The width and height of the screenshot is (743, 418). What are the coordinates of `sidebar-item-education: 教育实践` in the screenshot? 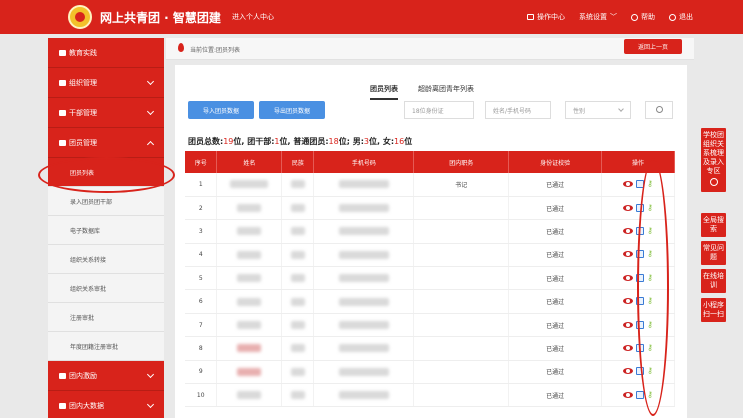 It's located at (106, 53).